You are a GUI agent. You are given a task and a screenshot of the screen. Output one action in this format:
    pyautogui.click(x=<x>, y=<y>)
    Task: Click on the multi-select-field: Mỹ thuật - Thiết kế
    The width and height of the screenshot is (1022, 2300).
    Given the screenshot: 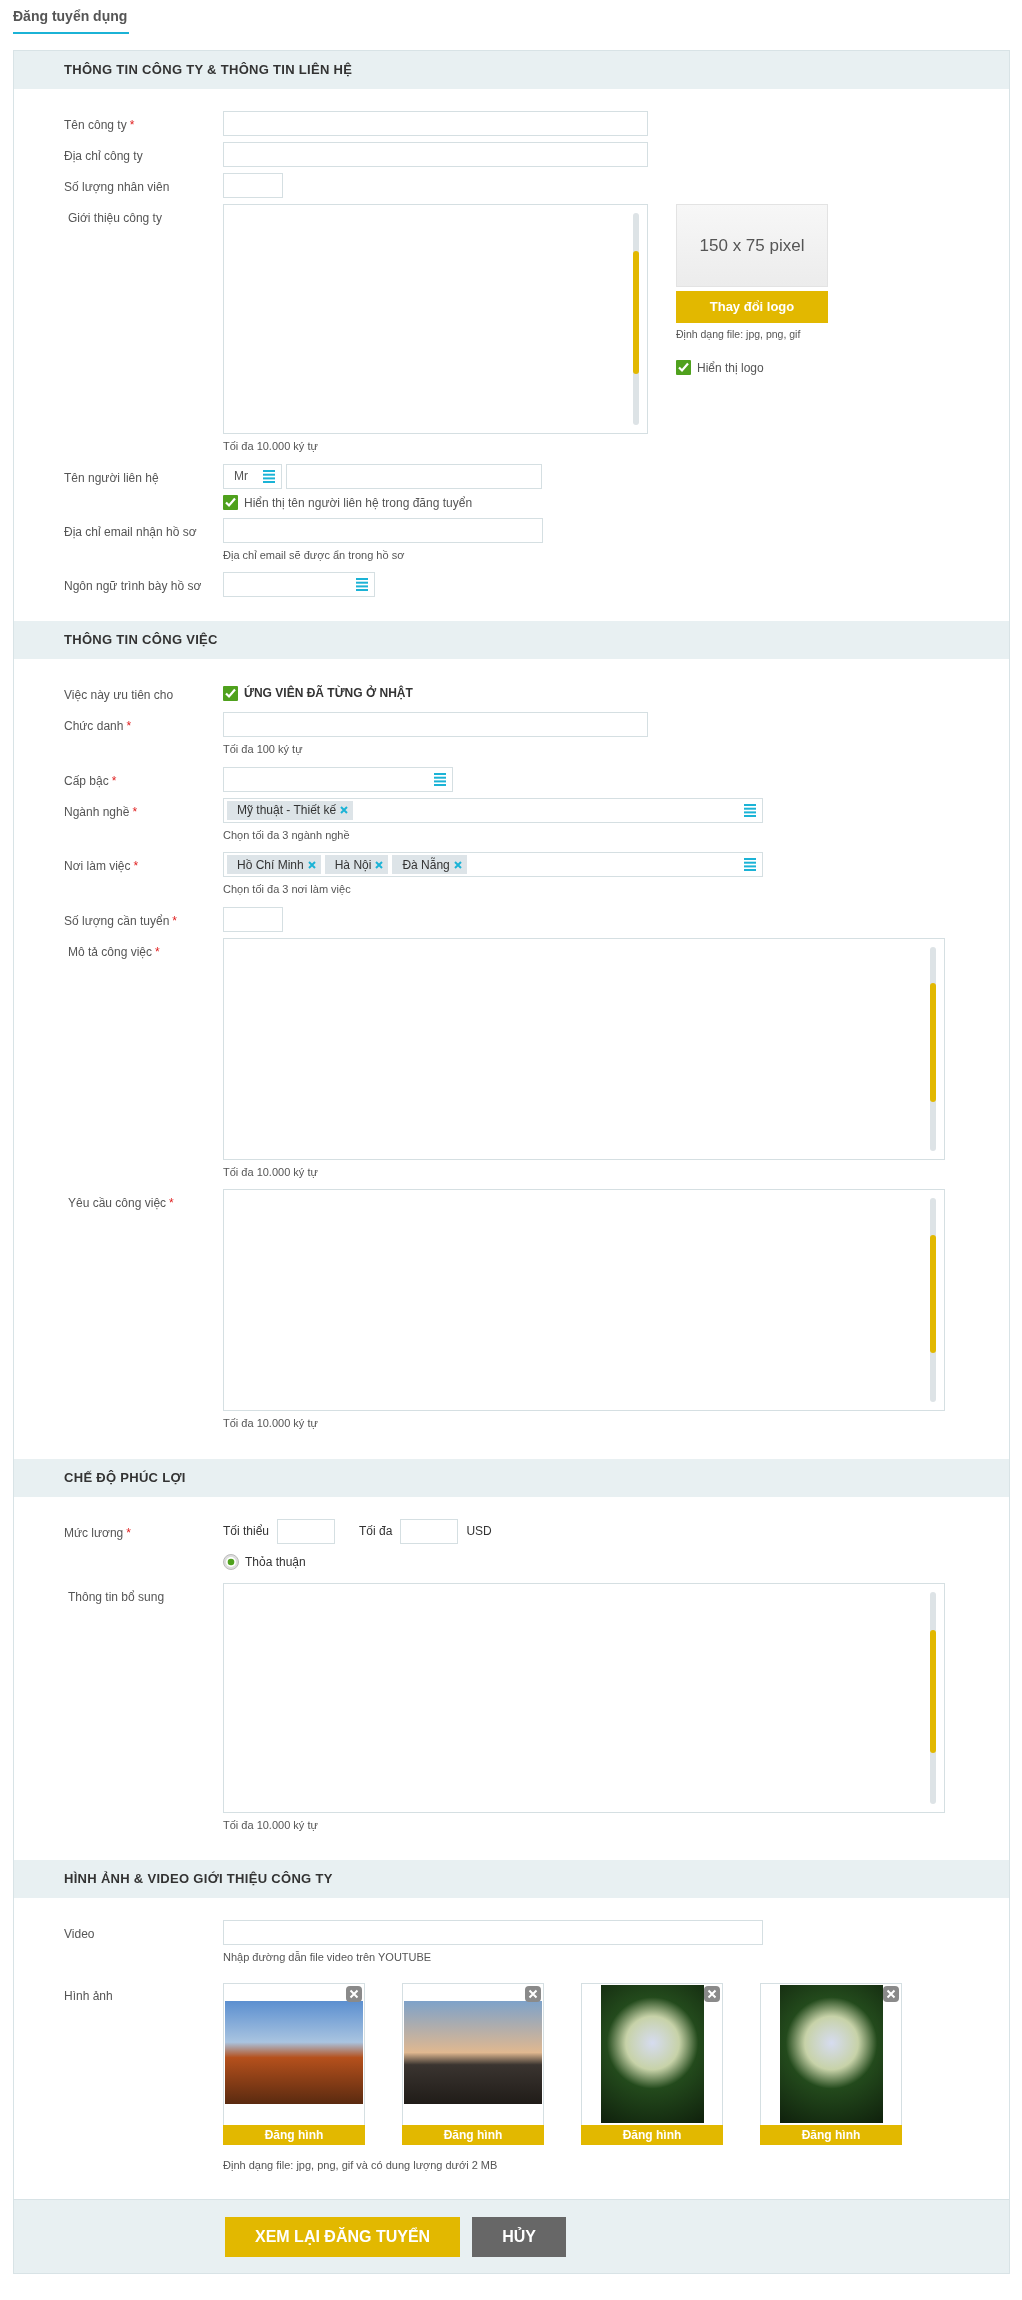 What is the action you would take?
    pyautogui.click(x=493, y=810)
    